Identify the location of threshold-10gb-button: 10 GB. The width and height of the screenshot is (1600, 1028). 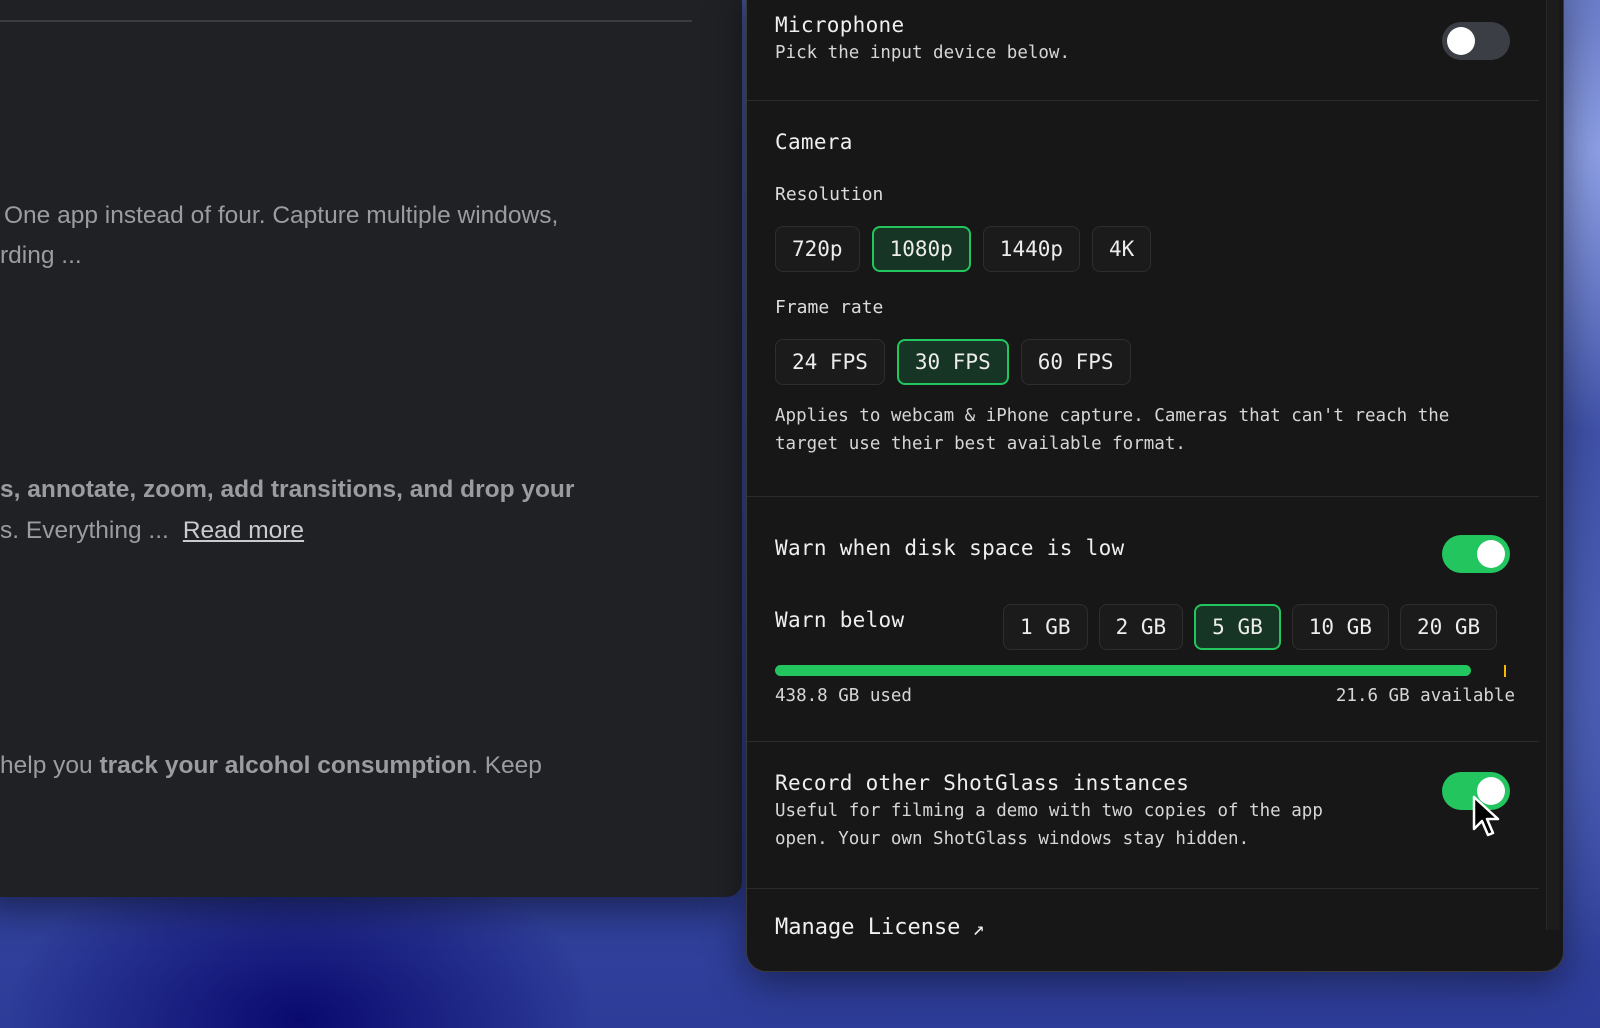
(1340, 627).